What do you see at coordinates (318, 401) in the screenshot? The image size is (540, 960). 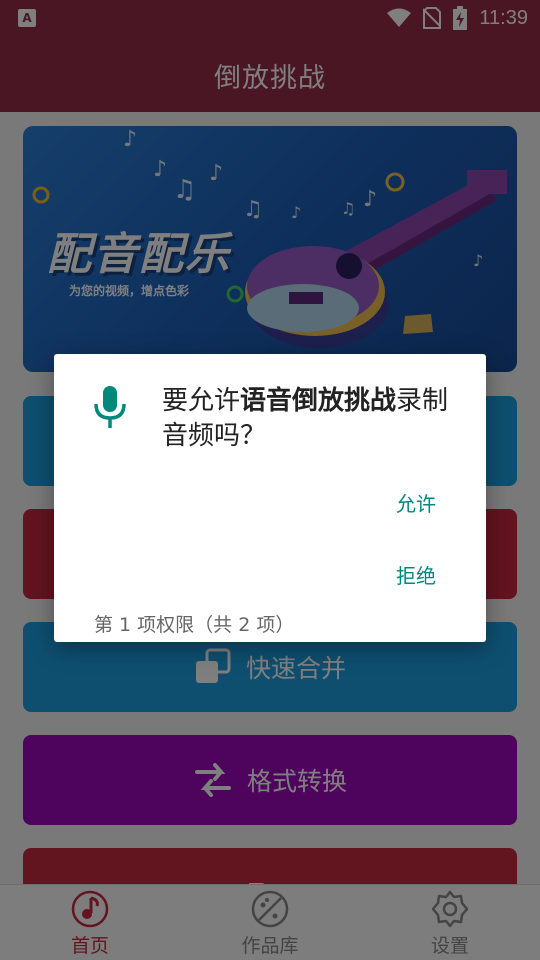 I see `dialog-app-name: 语音倒放挑战` at bounding box center [318, 401].